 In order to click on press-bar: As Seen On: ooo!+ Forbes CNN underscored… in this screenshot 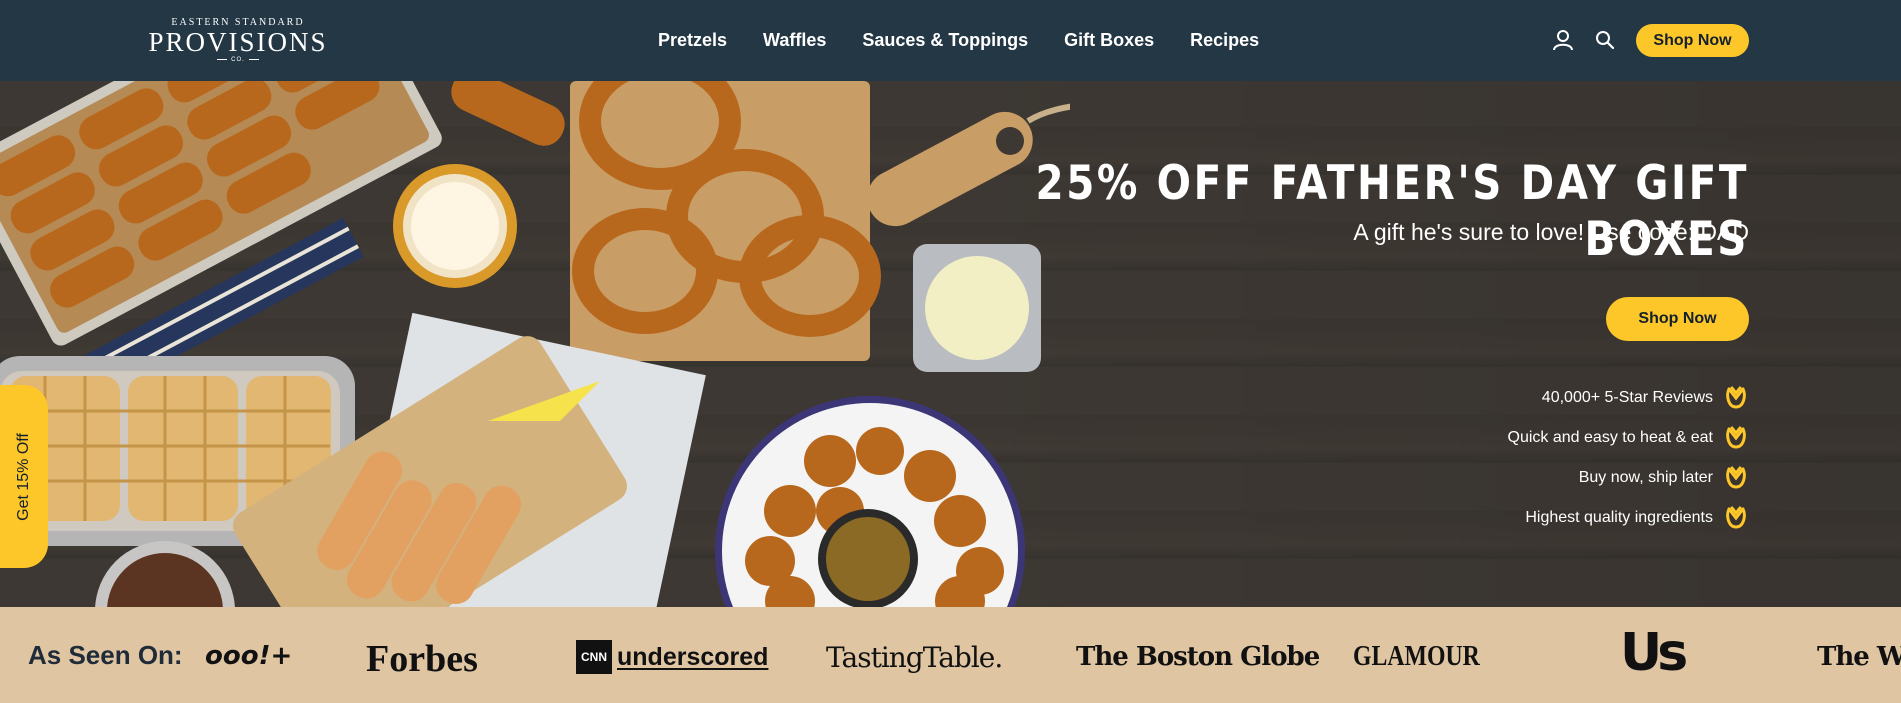, I will do `click(950, 655)`.